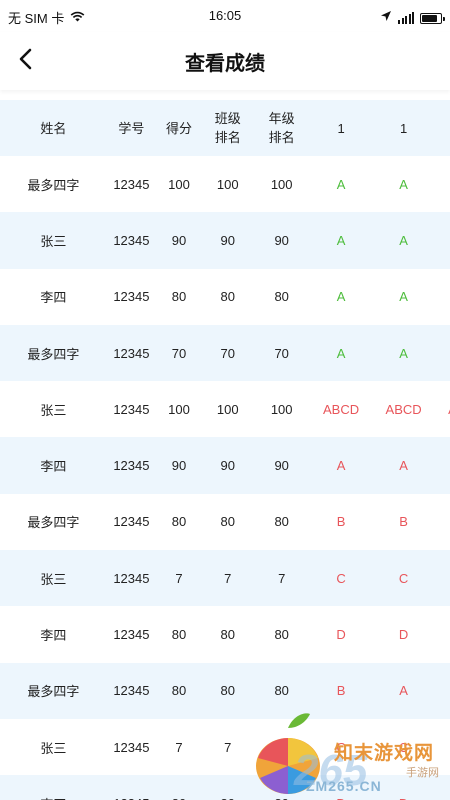 The height and width of the screenshot is (800, 450). Describe the element at coordinates (442, 522) in the screenshot. I see `cell-answer-3: B` at that location.